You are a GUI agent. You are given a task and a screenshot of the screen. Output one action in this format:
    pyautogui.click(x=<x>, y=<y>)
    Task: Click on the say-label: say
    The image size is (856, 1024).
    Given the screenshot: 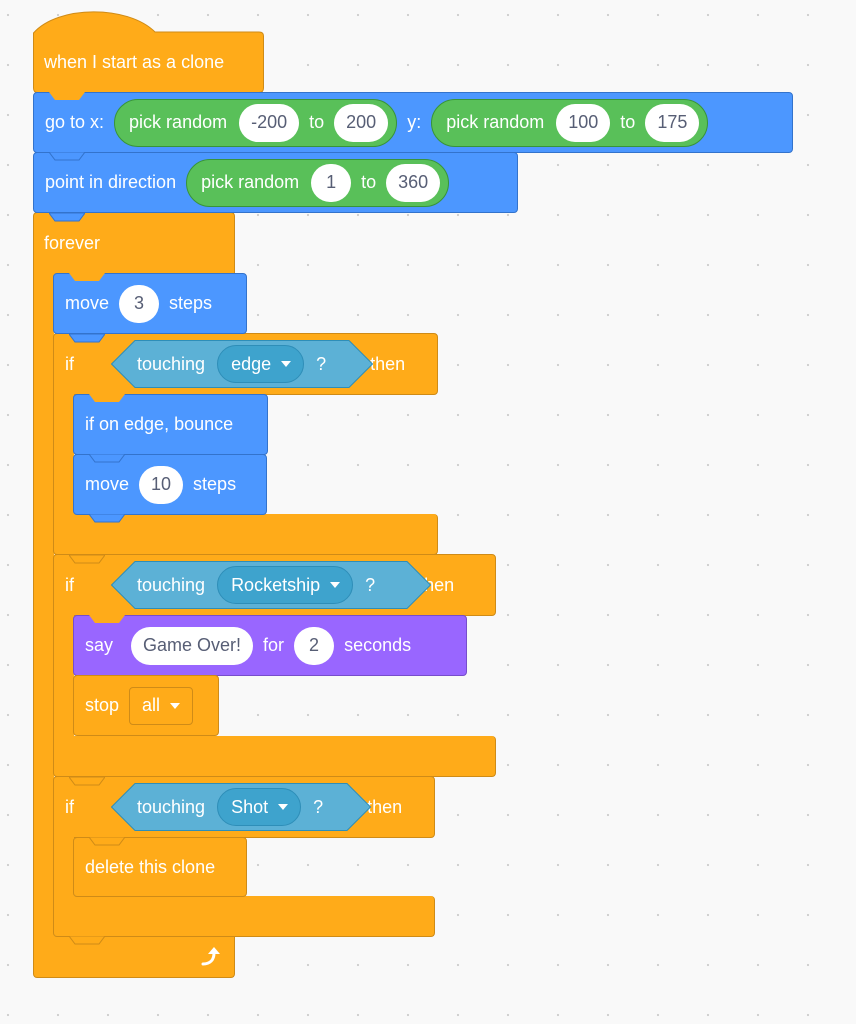 What is the action you would take?
    pyautogui.click(x=99, y=645)
    